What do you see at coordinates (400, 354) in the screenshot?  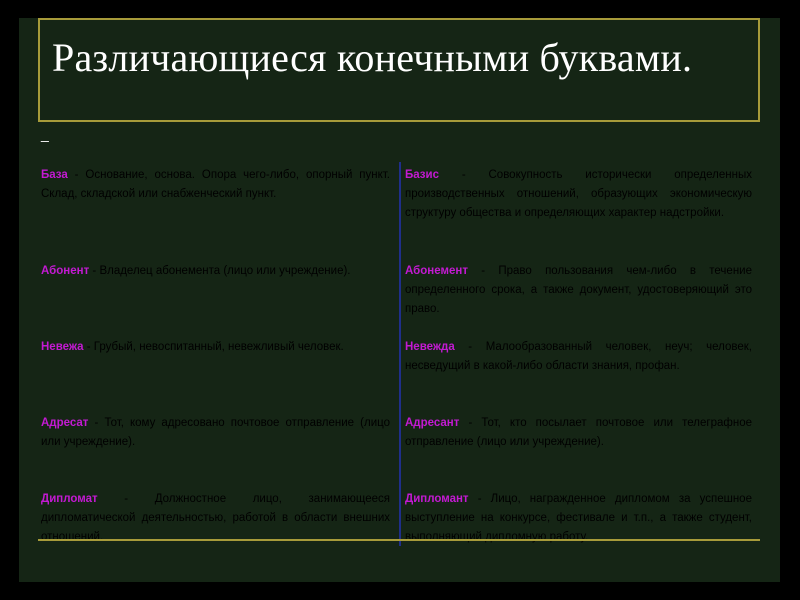 I see `column-divider` at bounding box center [400, 354].